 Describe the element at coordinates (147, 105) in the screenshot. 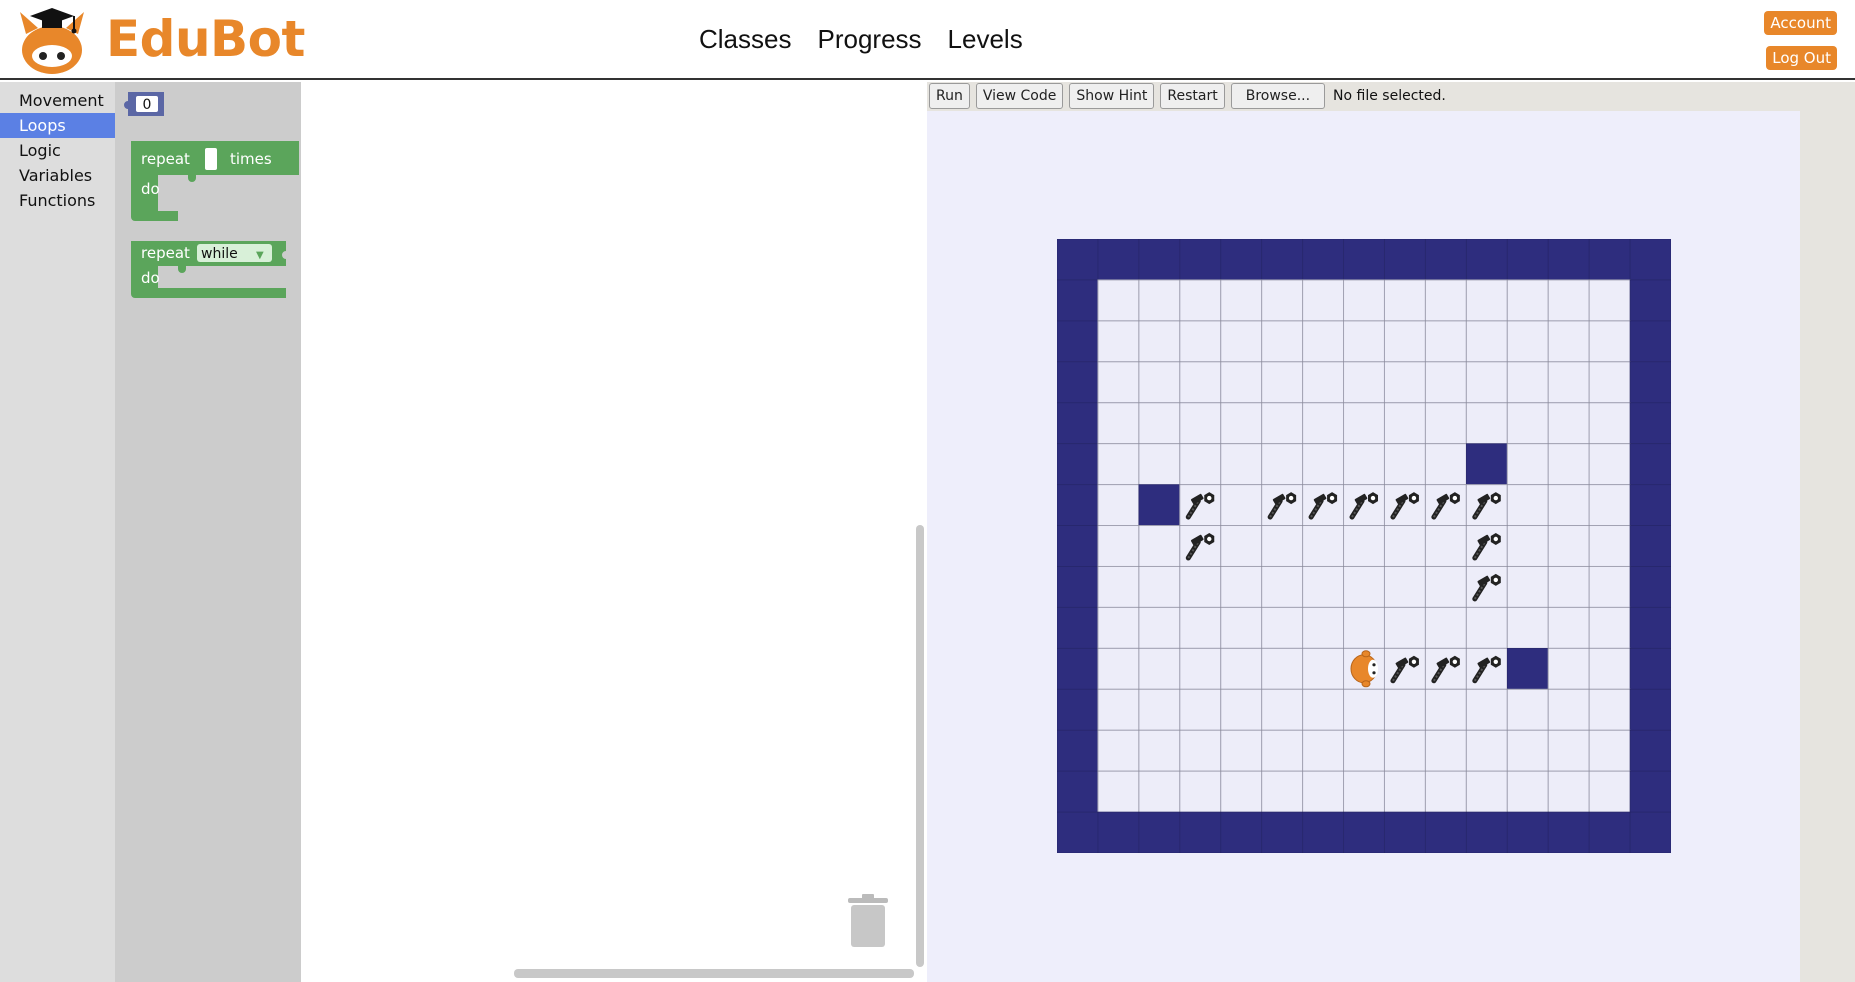

I see `number-block-value: 0` at that location.